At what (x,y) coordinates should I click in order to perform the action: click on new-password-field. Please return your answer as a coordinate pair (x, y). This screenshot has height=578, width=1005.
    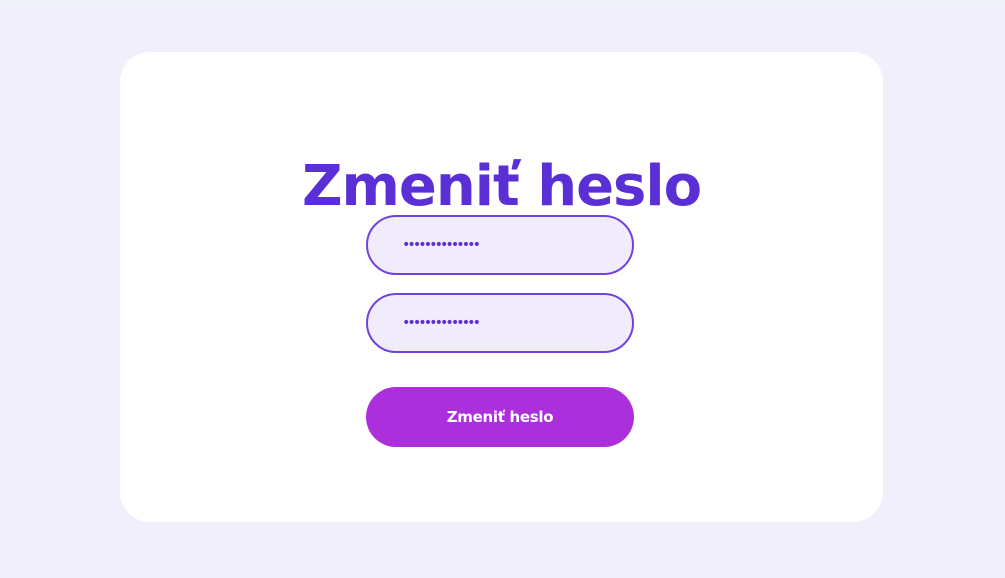
    Looking at the image, I should click on (500, 245).